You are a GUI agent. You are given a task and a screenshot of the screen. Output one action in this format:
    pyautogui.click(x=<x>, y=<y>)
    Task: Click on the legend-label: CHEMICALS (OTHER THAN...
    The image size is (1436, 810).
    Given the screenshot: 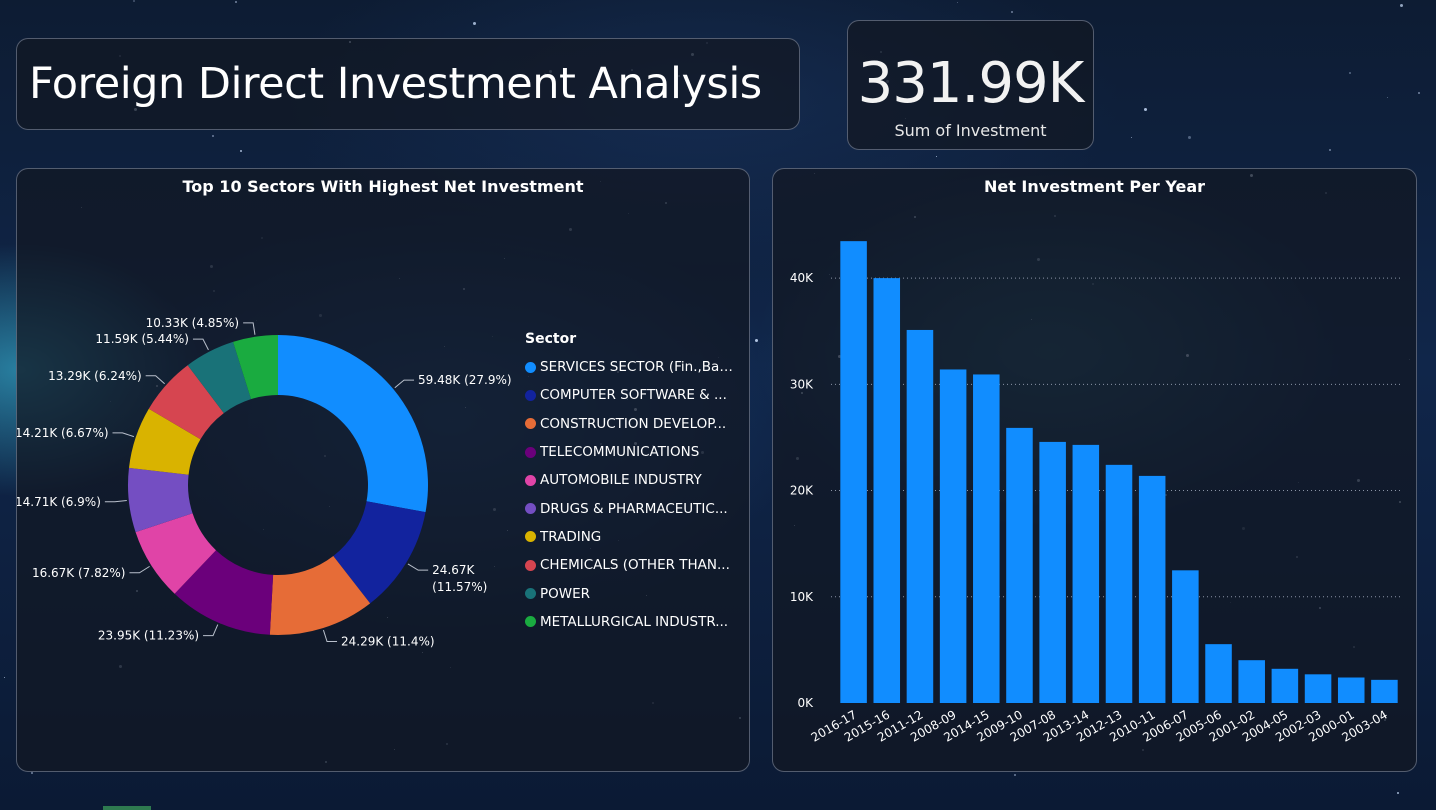 What is the action you would take?
    pyautogui.click(x=635, y=565)
    